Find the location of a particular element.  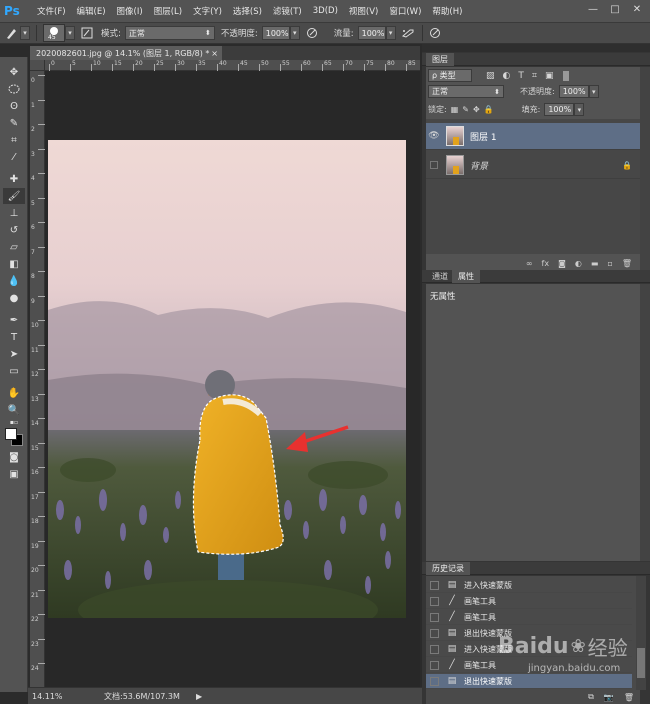

blend-mode-select: 正常 ⬍ is located at coordinates (466, 91).